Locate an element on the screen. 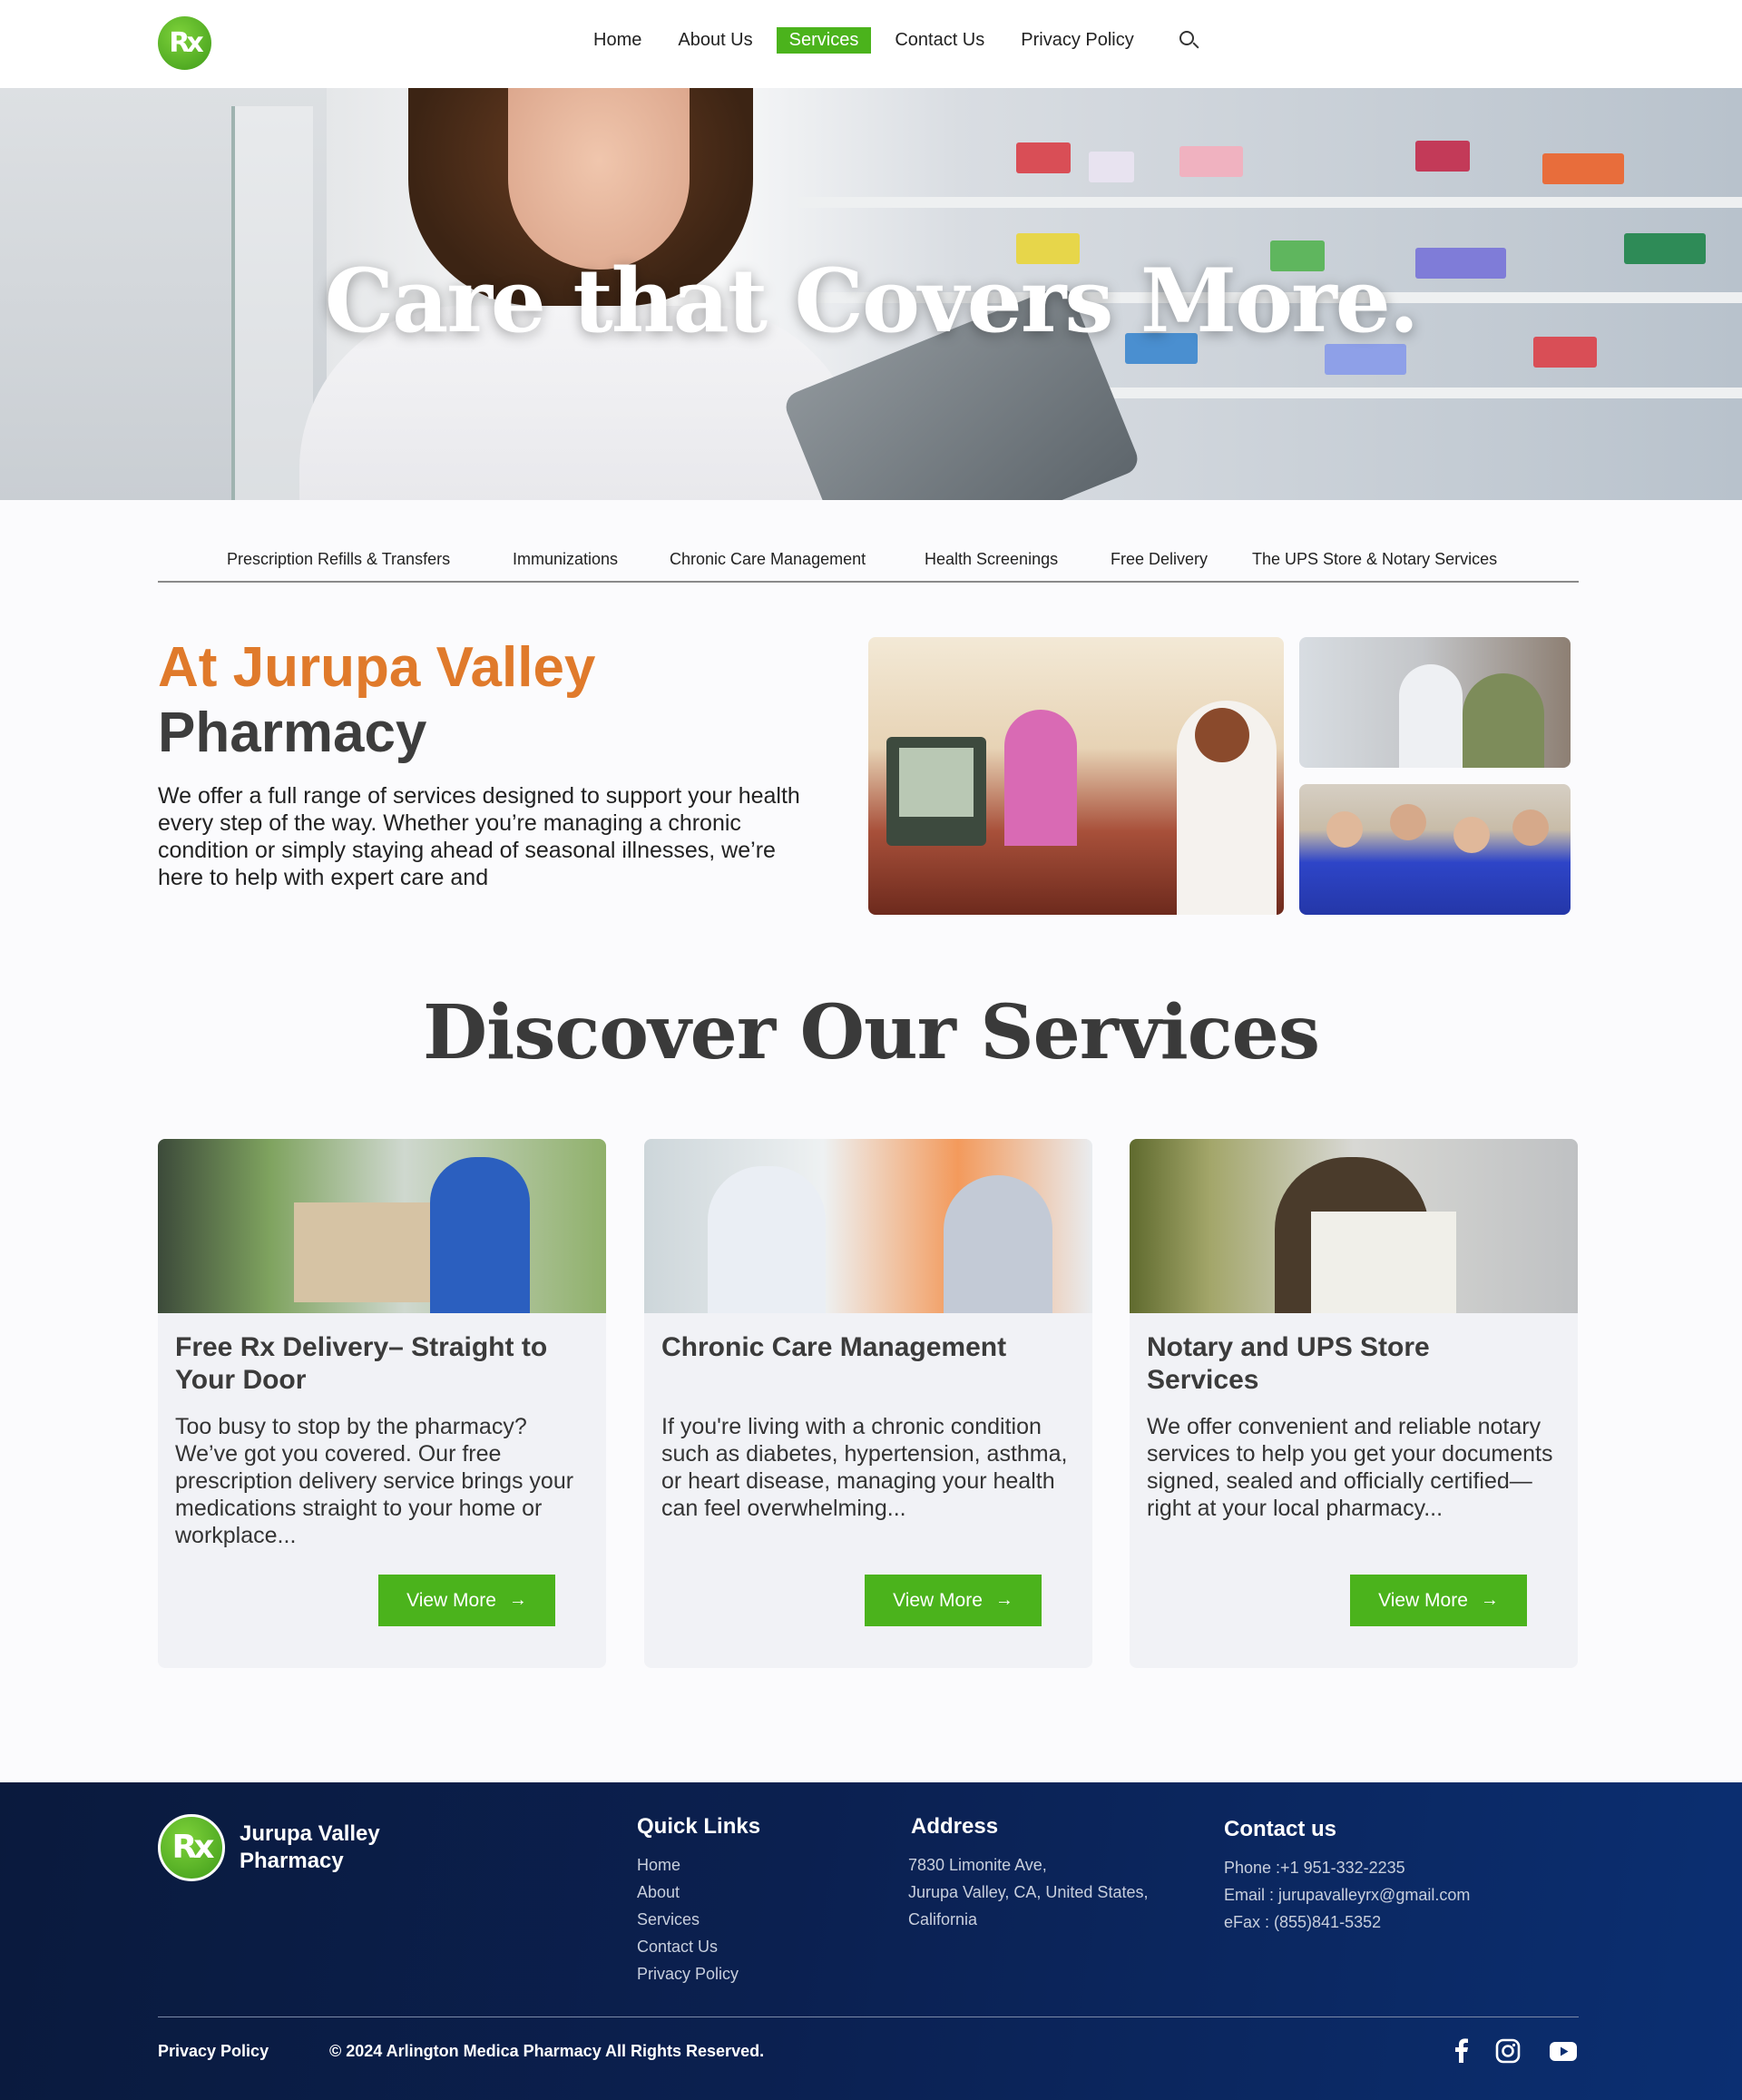 The image size is (1742, 2100). notary-ups-photo is located at coordinates (1354, 1226).